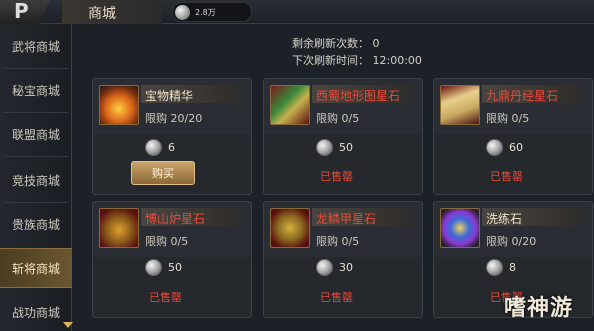 The height and width of the screenshot is (331, 594). What do you see at coordinates (504, 219) in the screenshot?
I see `item-name: 洗练石` at bounding box center [504, 219].